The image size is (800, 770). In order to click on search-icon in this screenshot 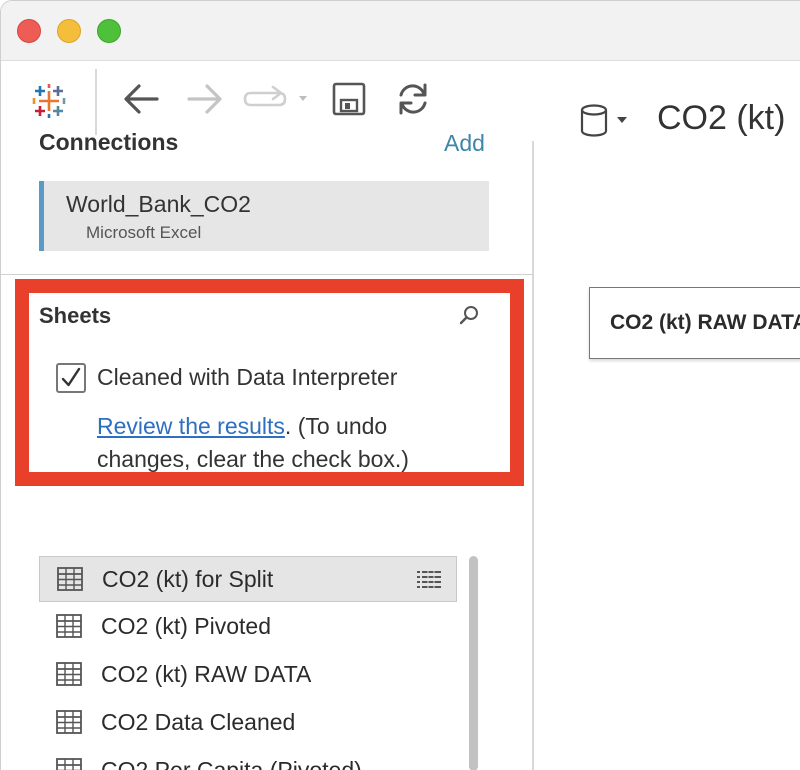, I will do `click(469, 316)`.